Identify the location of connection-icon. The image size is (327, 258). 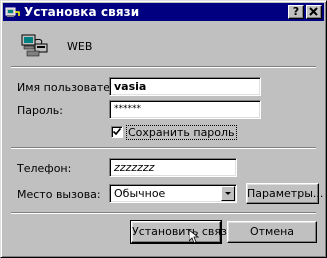
(35, 45).